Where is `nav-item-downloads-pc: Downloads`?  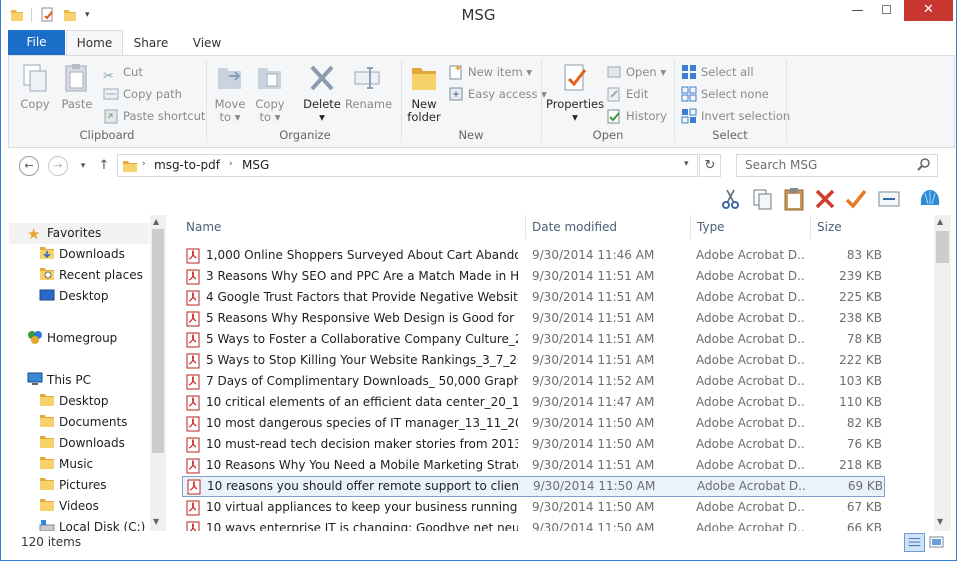 nav-item-downloads-pc: Downloads is located at coordinates (82, 443).